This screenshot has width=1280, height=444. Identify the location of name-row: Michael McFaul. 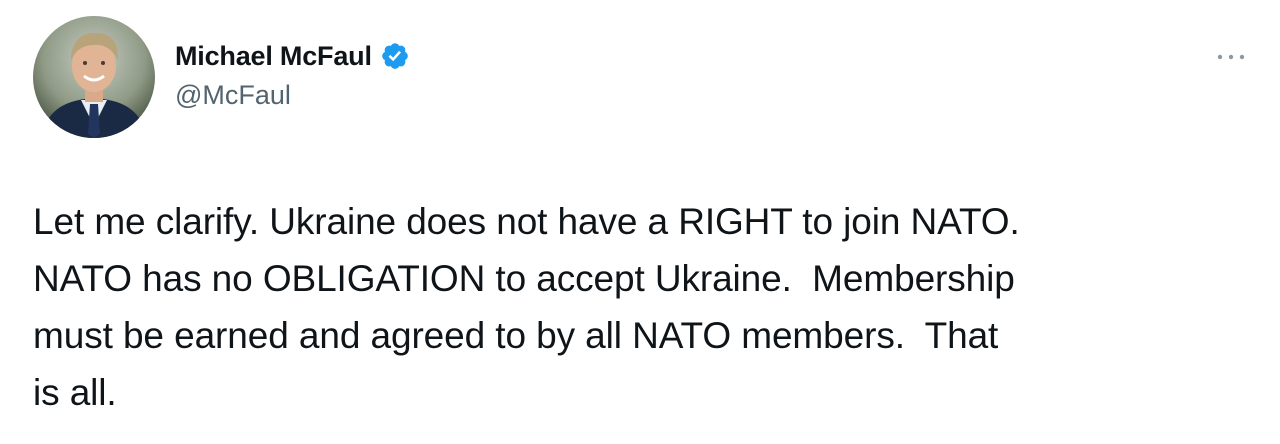
(292, 56).